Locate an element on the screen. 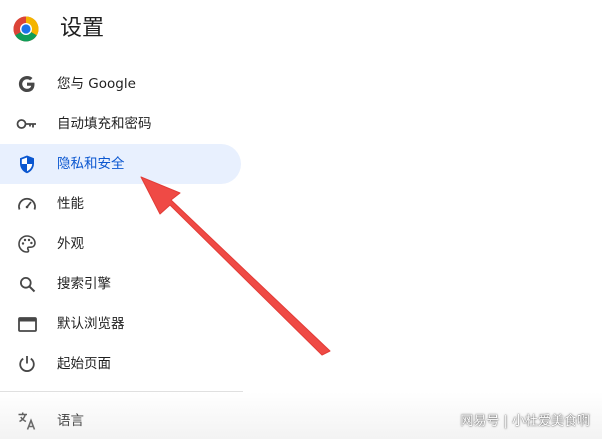  sidebar-item-label: 起始页面 is located at coordinates (84, 364).